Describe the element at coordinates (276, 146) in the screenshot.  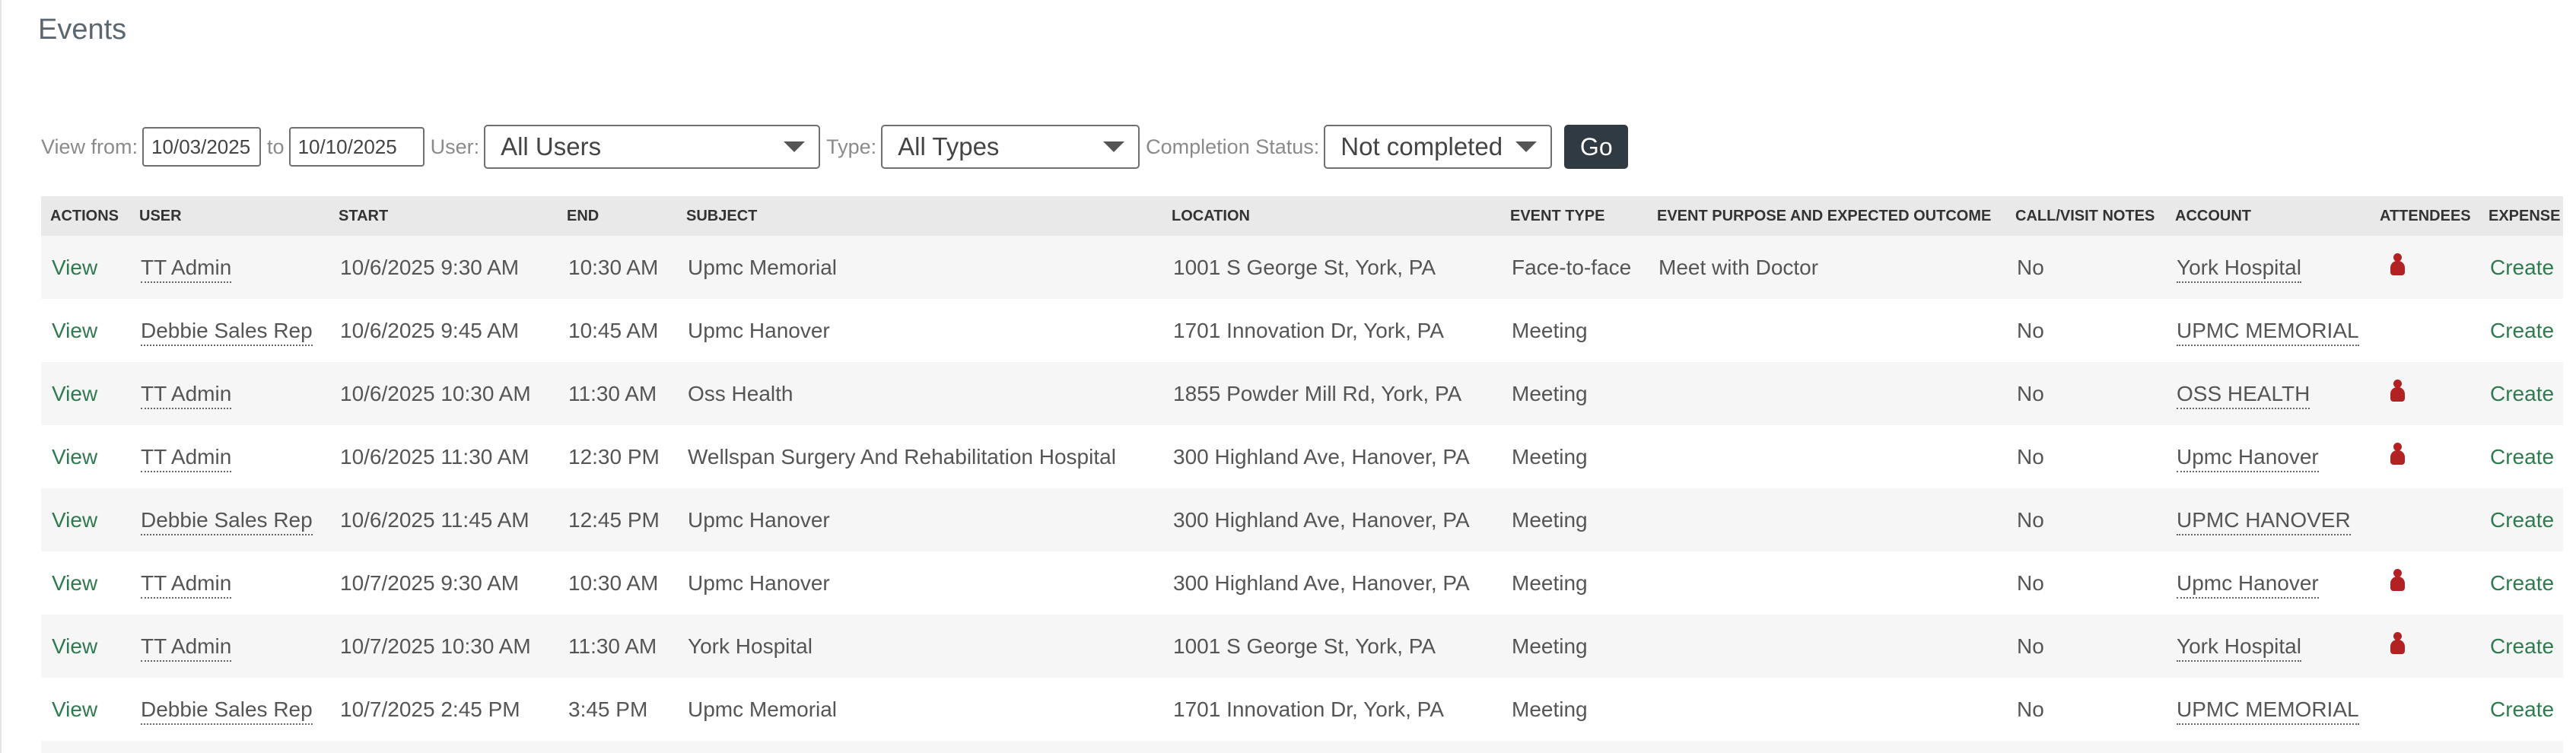
I see `to-label: to` at that location.